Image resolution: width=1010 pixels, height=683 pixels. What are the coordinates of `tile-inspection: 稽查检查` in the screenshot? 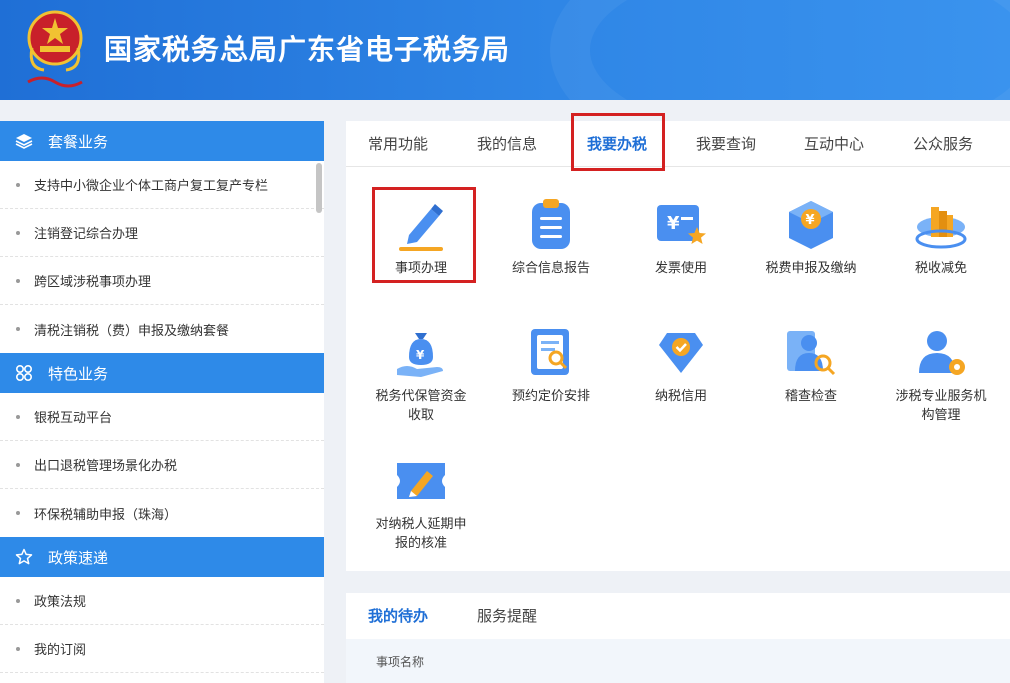 It's located at (811, 365).